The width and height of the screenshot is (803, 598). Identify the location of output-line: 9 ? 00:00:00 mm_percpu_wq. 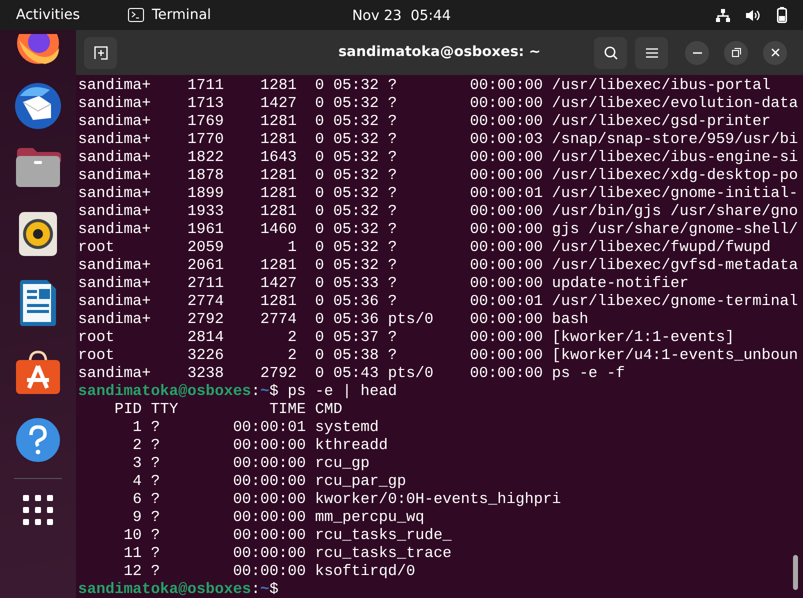
(278, 517).